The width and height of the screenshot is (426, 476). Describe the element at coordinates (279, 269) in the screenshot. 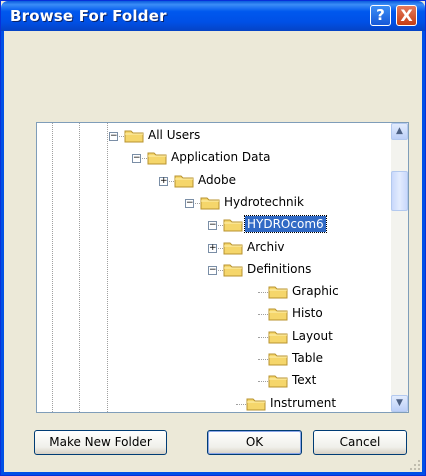

I see `tree-item-label: Definitions` at that location.